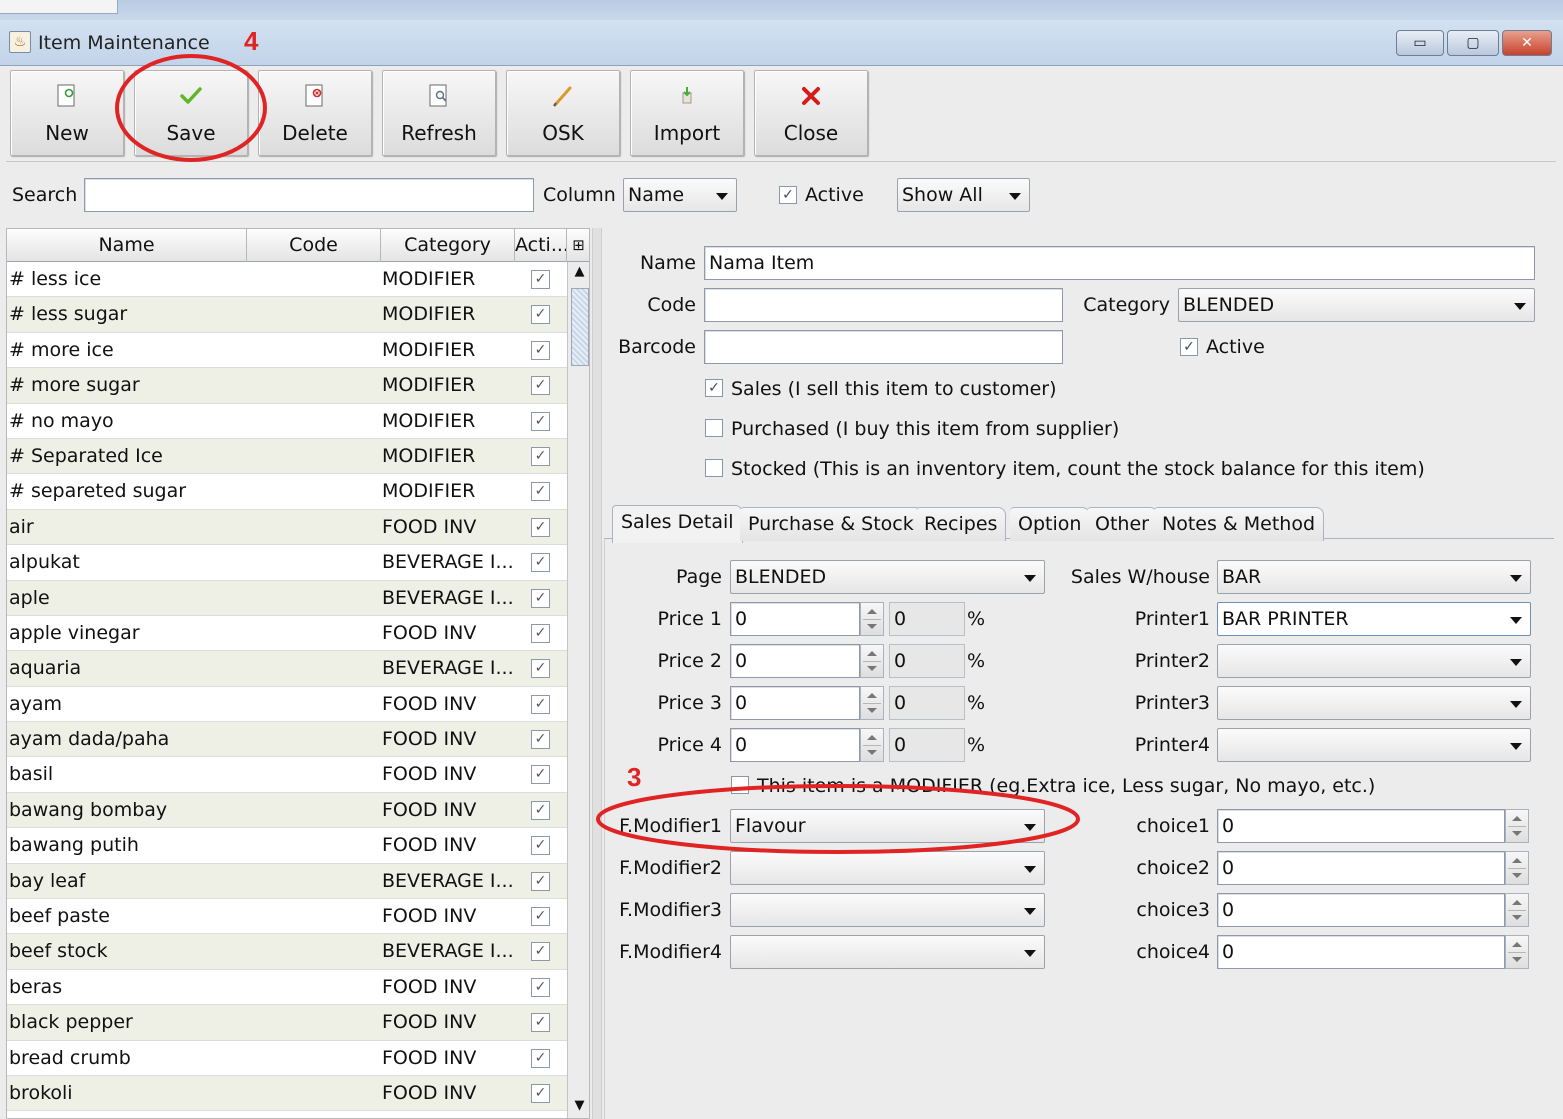 Image resolution: width=1563 pixels, height=1119 pixels. I want to click on tab-purchase-stock: Purchase & Stock, so click(831, 524).